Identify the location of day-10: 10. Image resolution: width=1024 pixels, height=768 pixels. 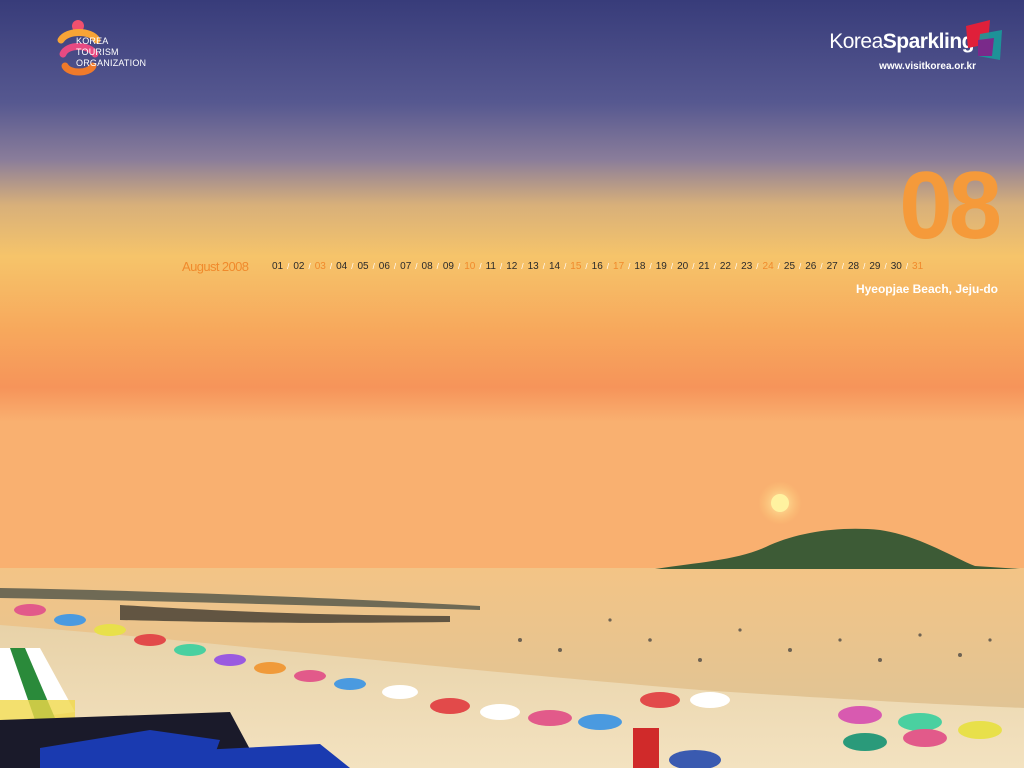
(470, 266).